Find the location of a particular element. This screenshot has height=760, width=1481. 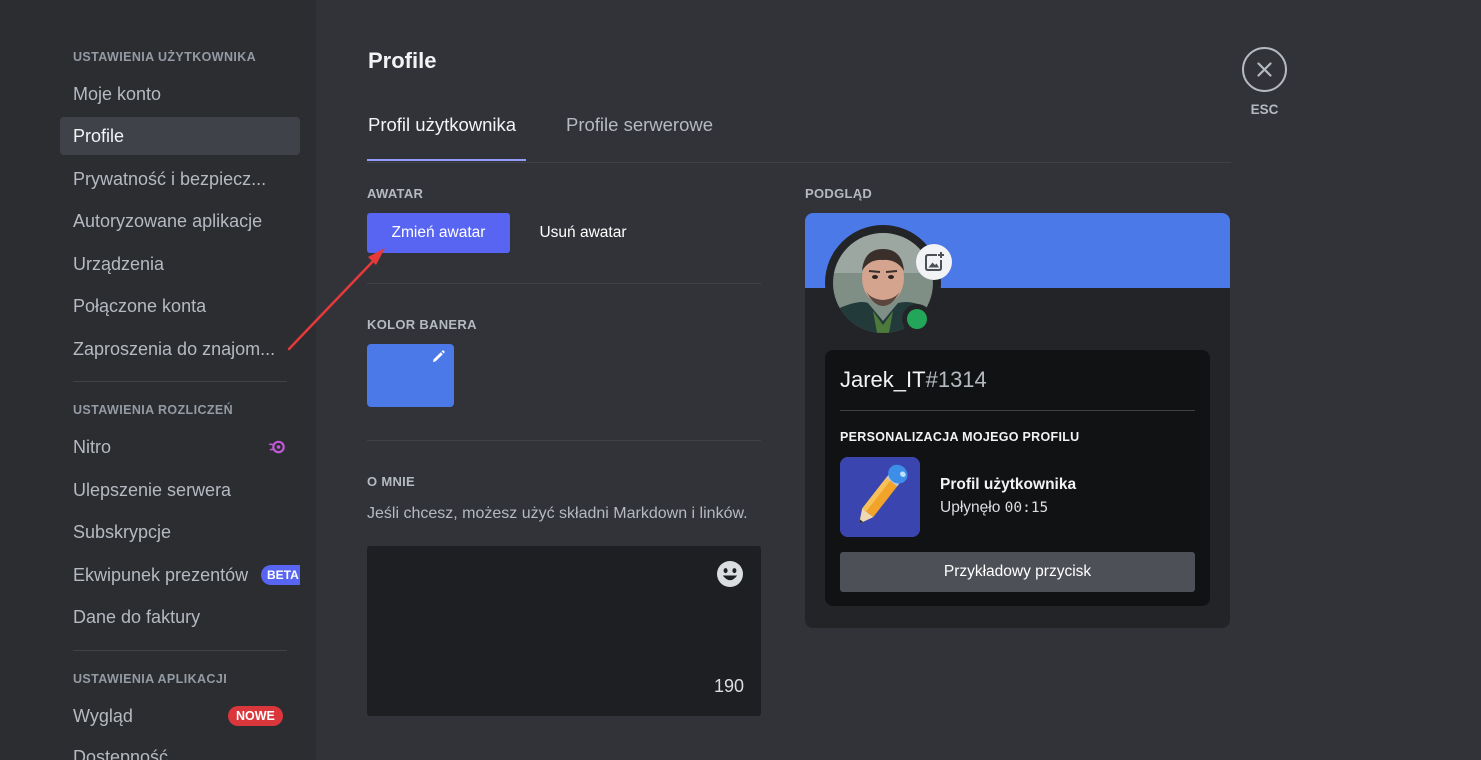

billing-settings-header: USTAWIENIA ROZLICZEŃ is located at coordinates (153, 410).